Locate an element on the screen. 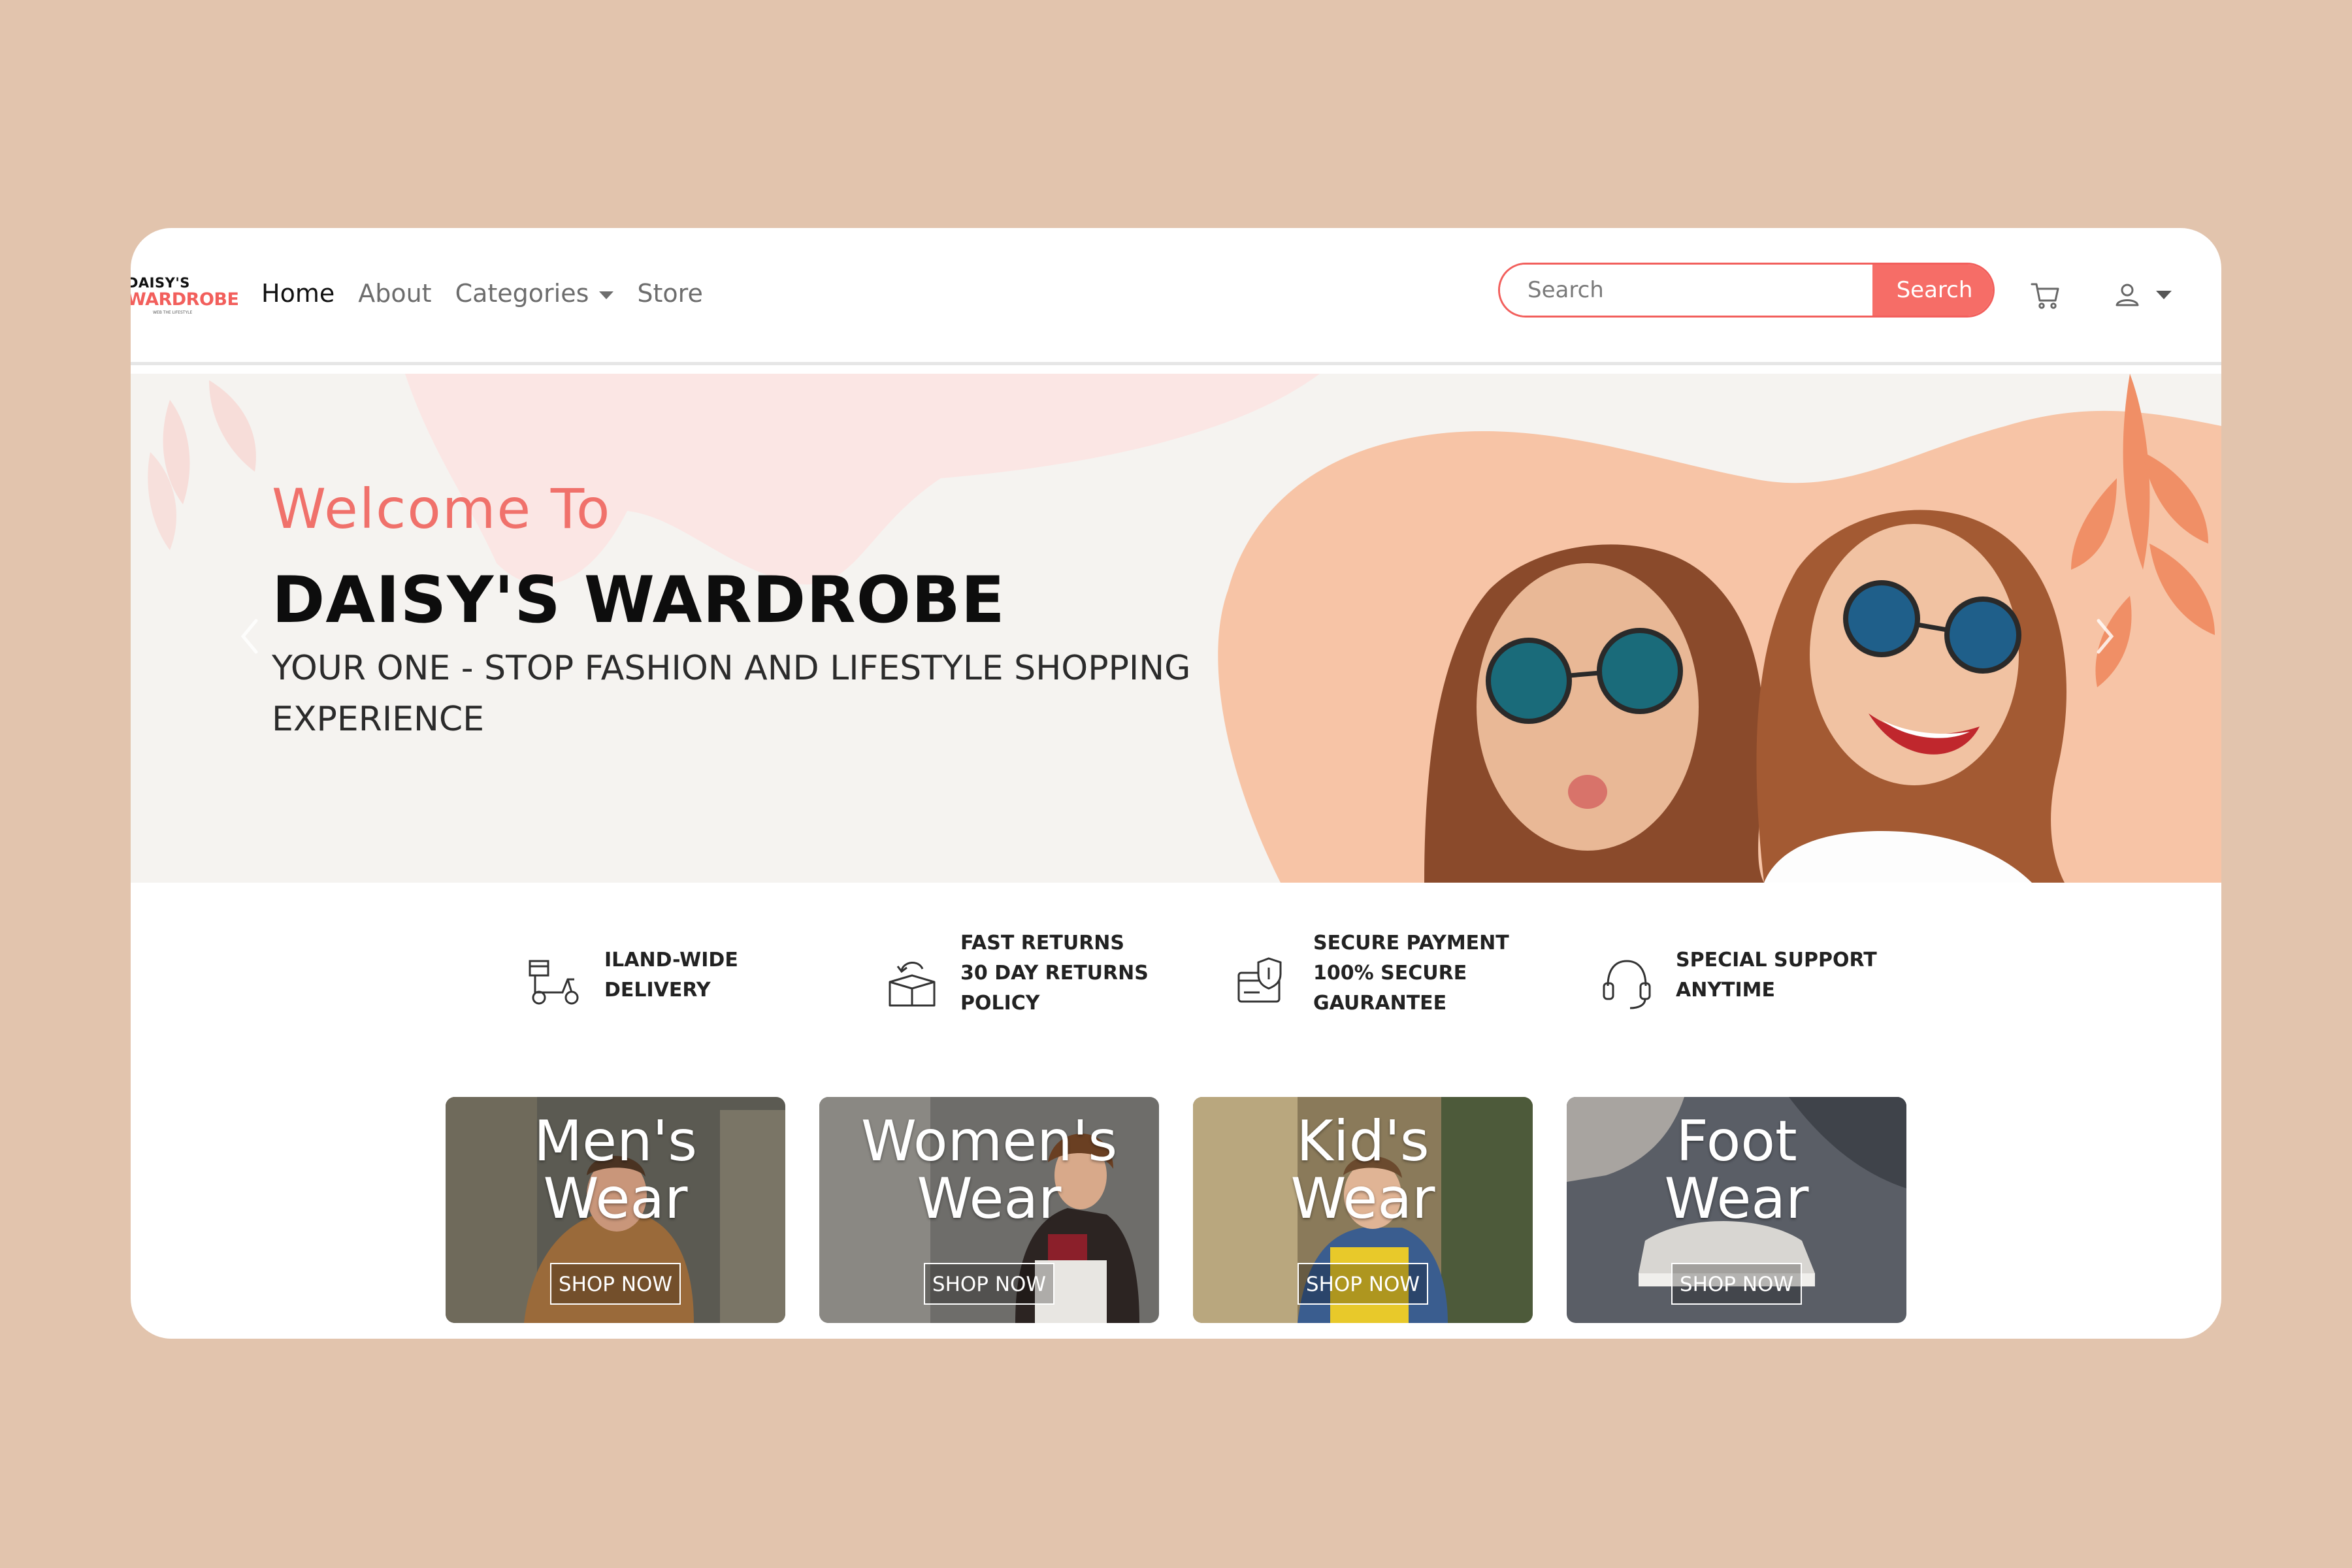  category-title: Kid's Wear is located at coordinates (1362, 1170).